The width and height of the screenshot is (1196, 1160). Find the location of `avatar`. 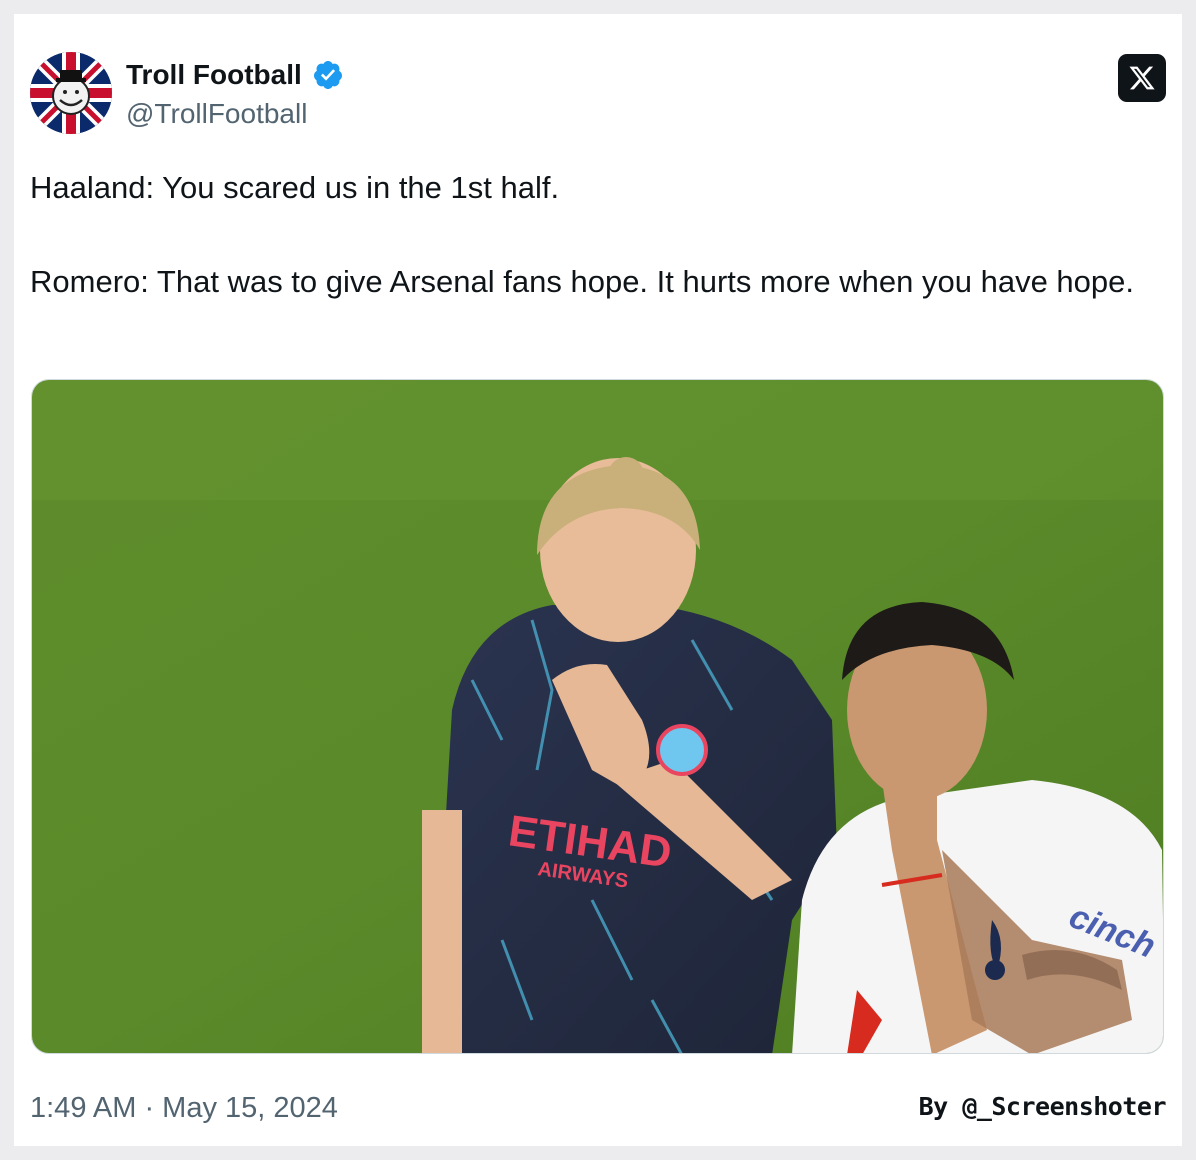

avatar is located at coordinates (71, 93).